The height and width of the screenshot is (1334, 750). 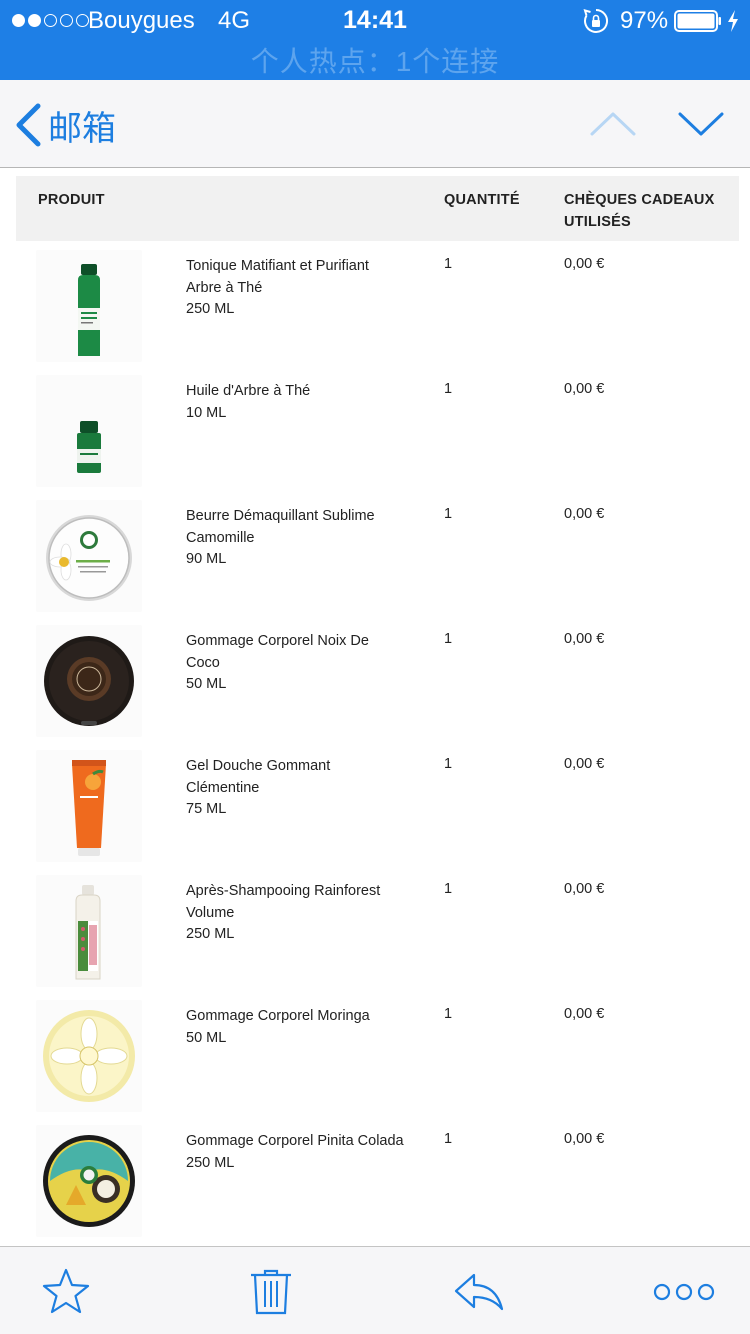 I want to click on back-button: 邮箱, so click(x=65, y=125).